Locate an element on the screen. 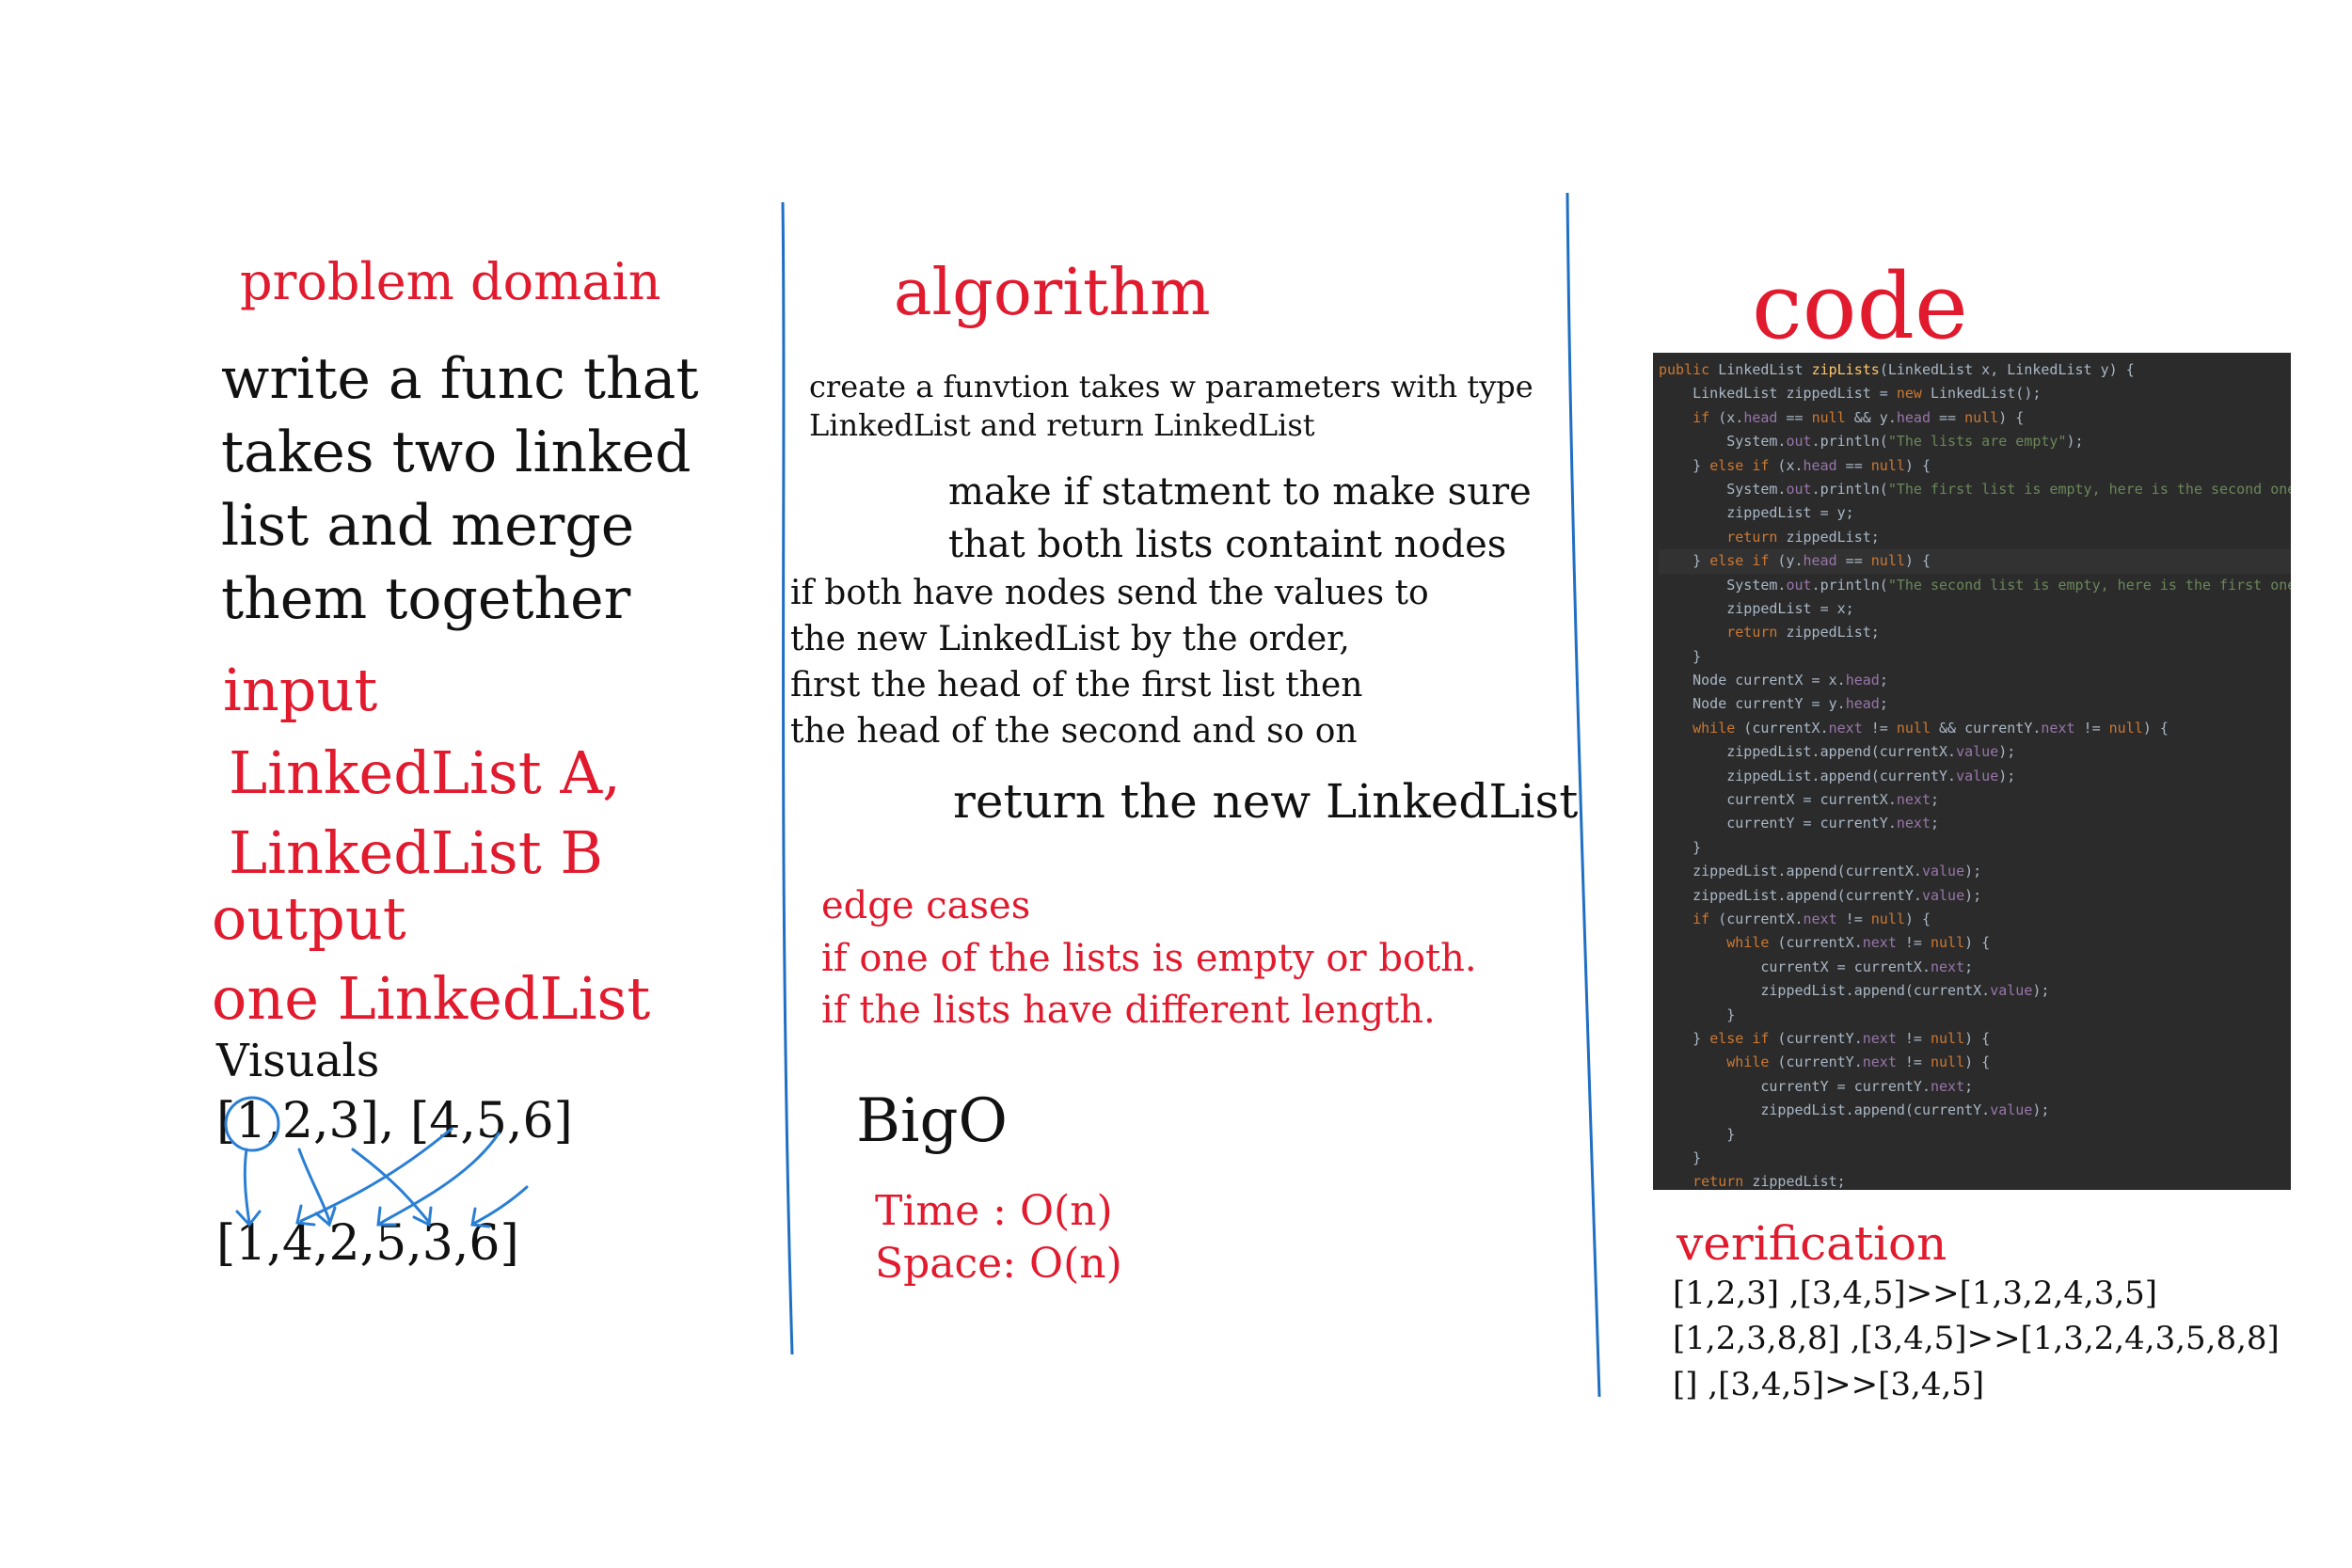  big-o-time: Time : O(n) is located at coordinates (994, 1211).